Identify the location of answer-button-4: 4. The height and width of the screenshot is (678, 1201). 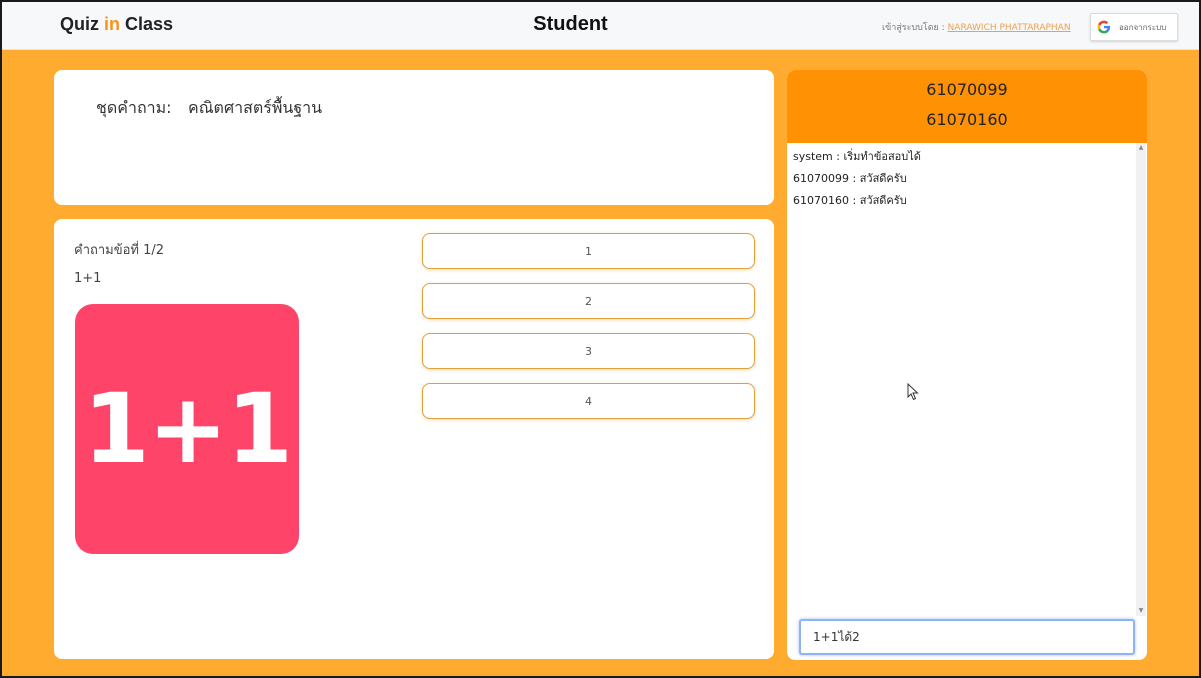
(588, 401).